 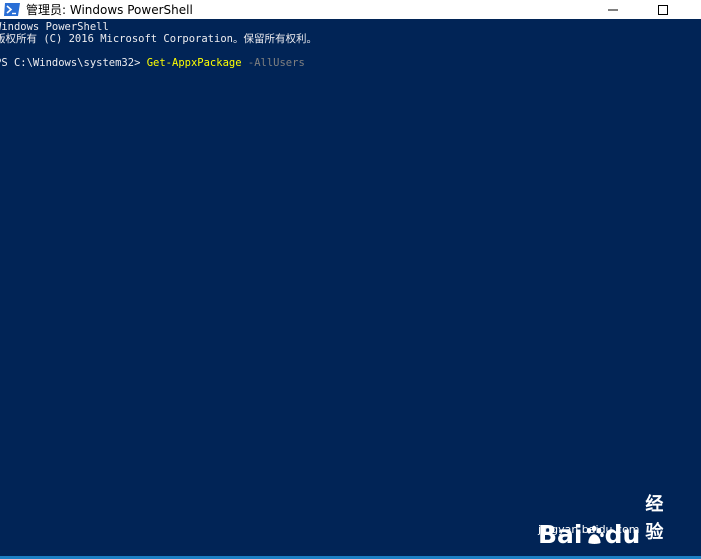 I want to click on window-title: 管理员: Windows PowerShell, so click(x=109, y=10).